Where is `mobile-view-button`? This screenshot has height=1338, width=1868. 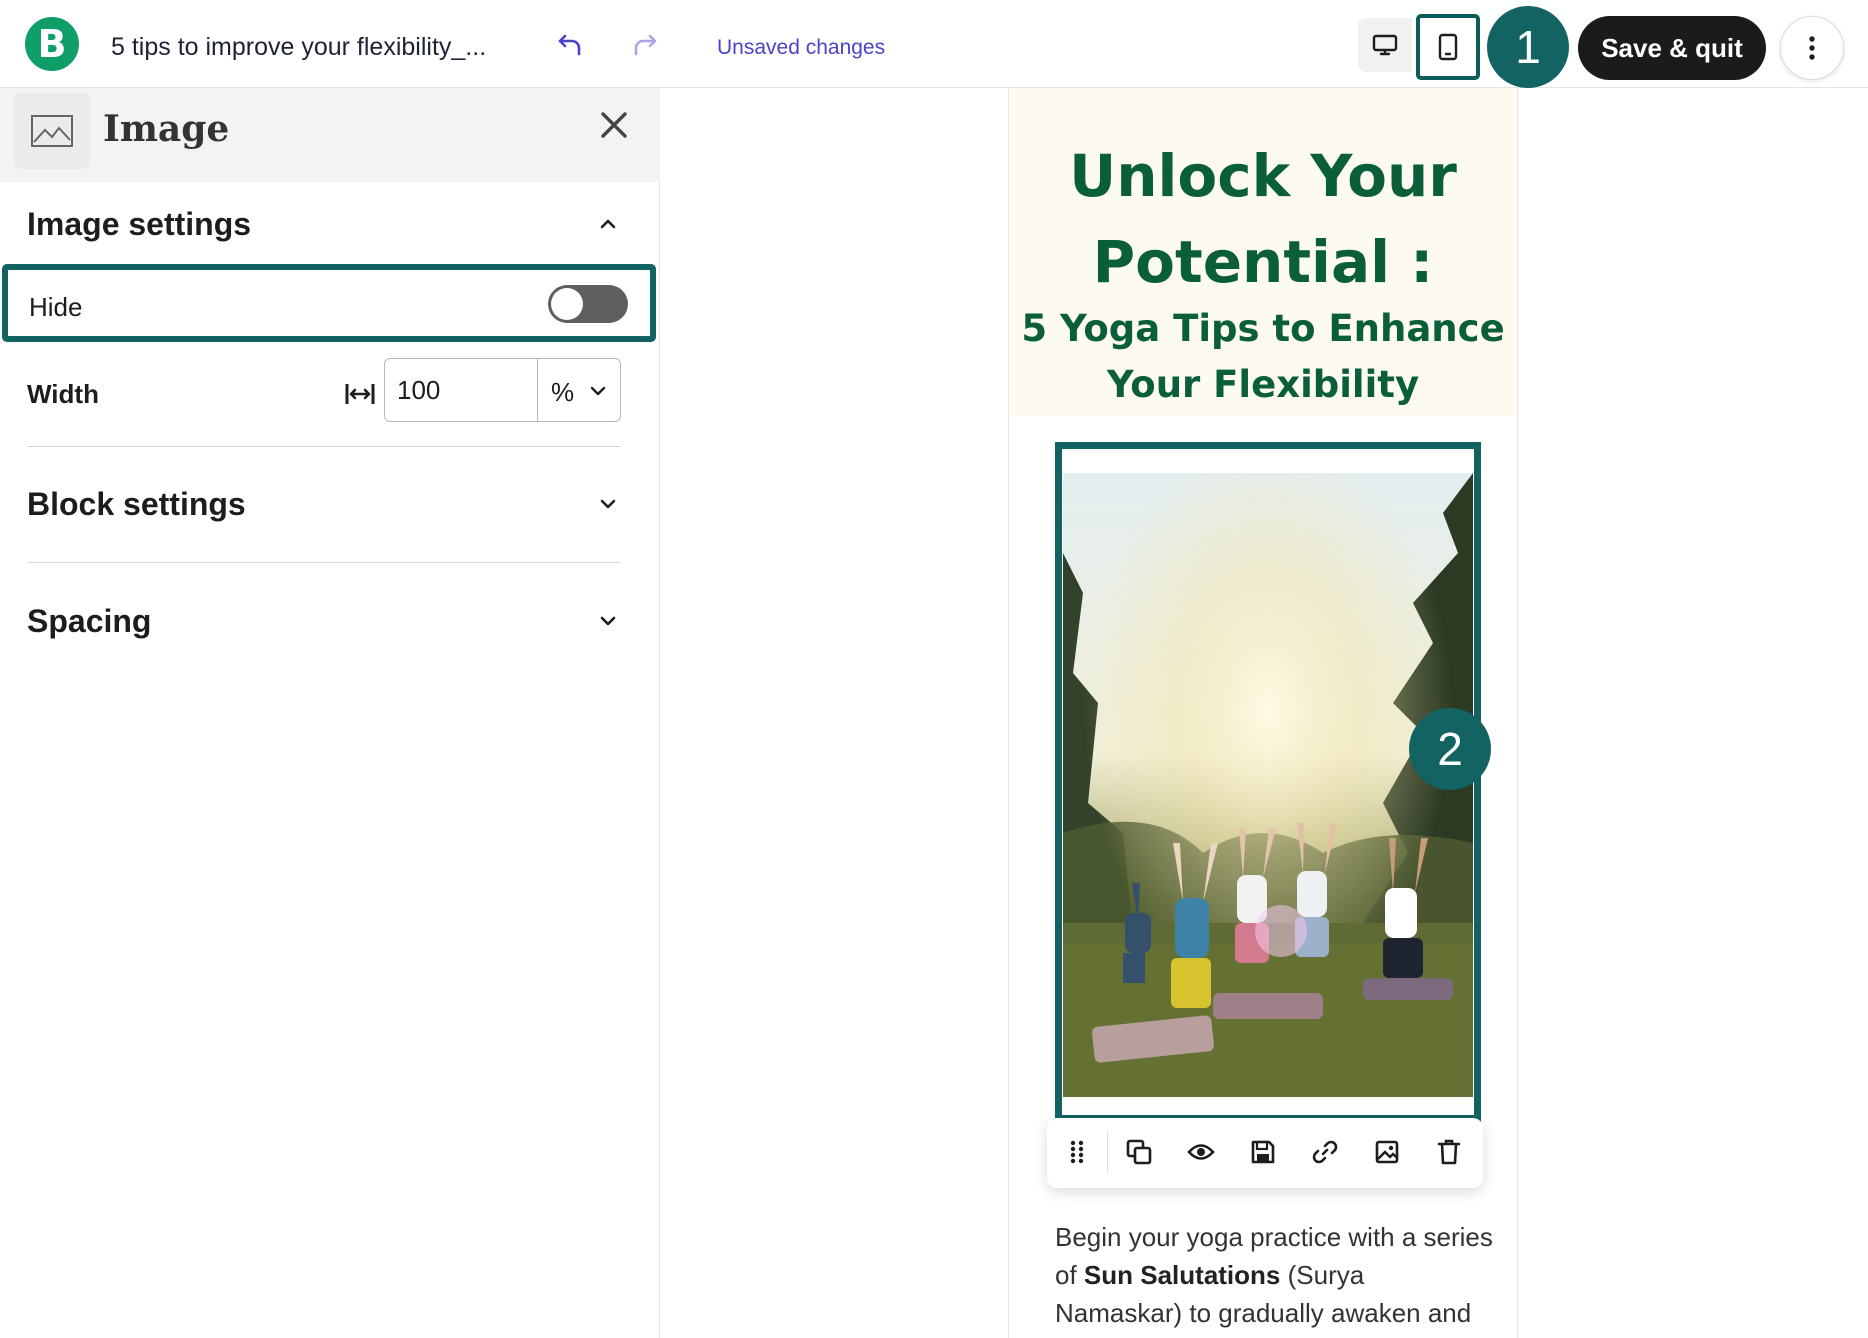
mobile-view-button is located at coordinates (1448, 47).